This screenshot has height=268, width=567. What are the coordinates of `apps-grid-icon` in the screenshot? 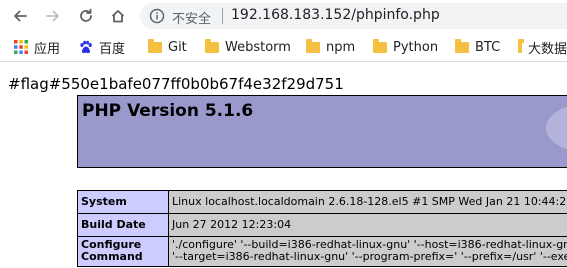 It's located at (21, 47).